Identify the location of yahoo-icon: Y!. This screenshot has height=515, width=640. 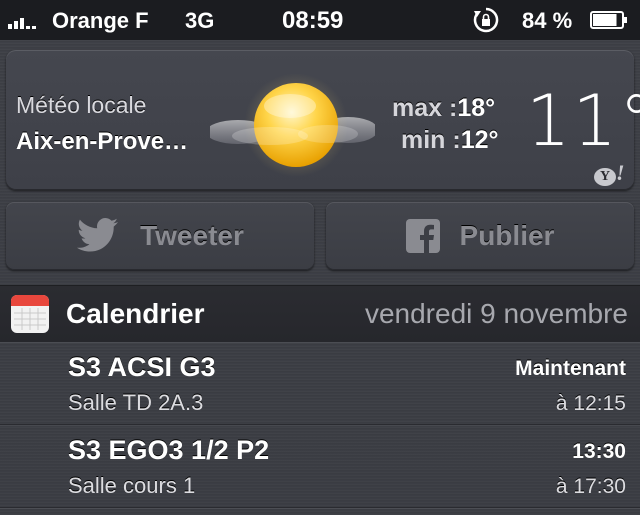
(612, 173).